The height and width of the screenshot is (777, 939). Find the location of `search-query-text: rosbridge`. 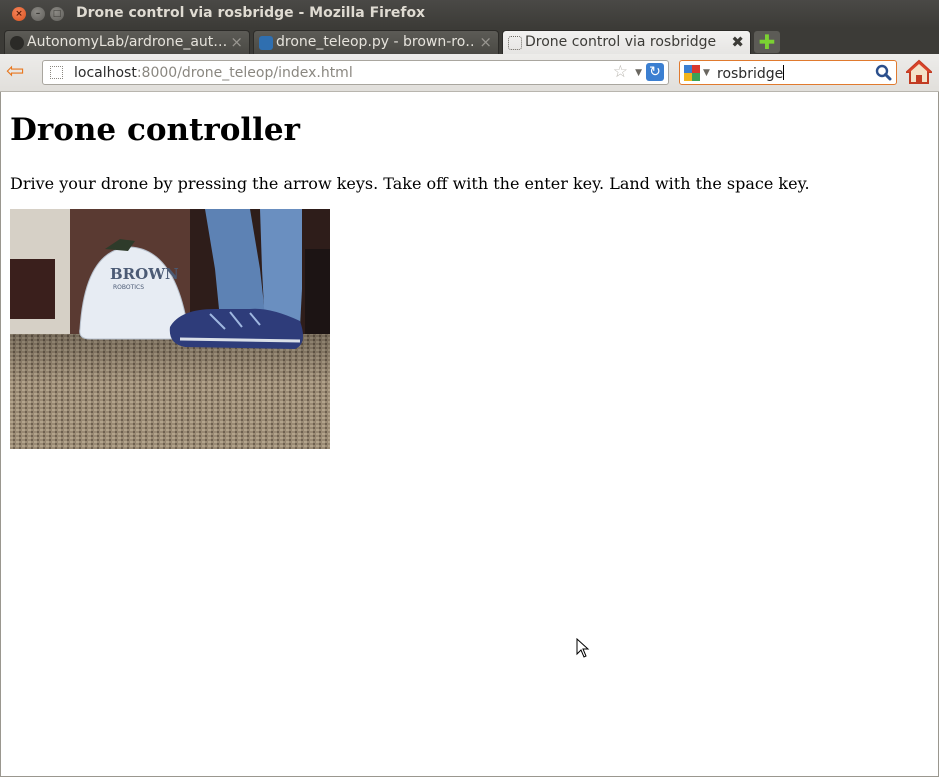

search-query-text: rosbridge is located at coordinates (750, 74).